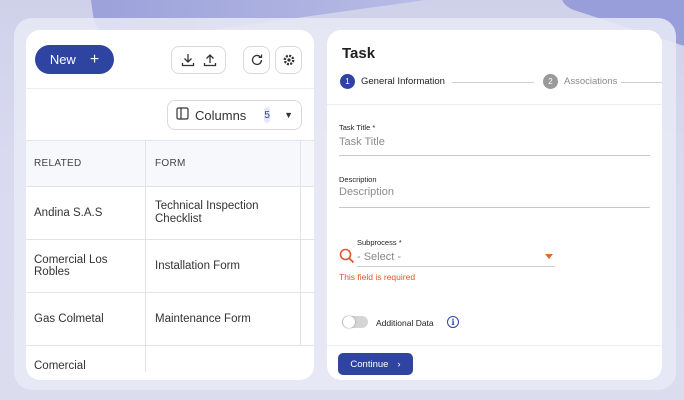 This screenshot has height=400, width=684. What do you see at coordinates (366, 192) in the screenshot?
I see `description-input: Description` at bounding box center [366, 192].